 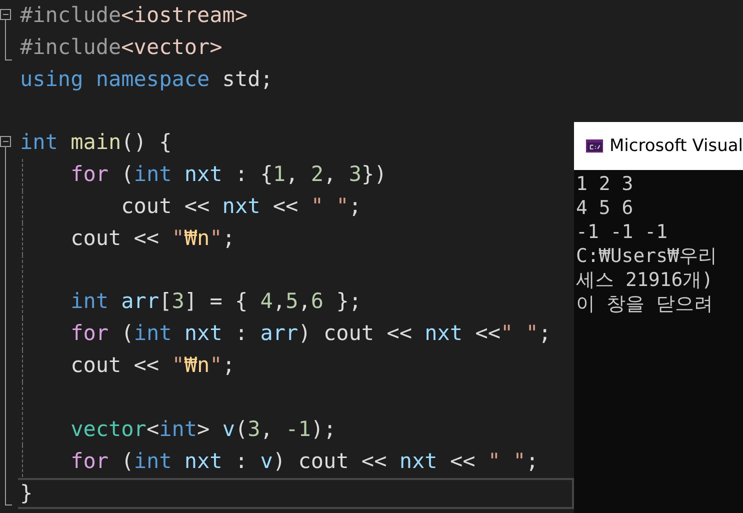 I want to click on code-line: cout << nxt << " ";, so click(x=241, y=206).